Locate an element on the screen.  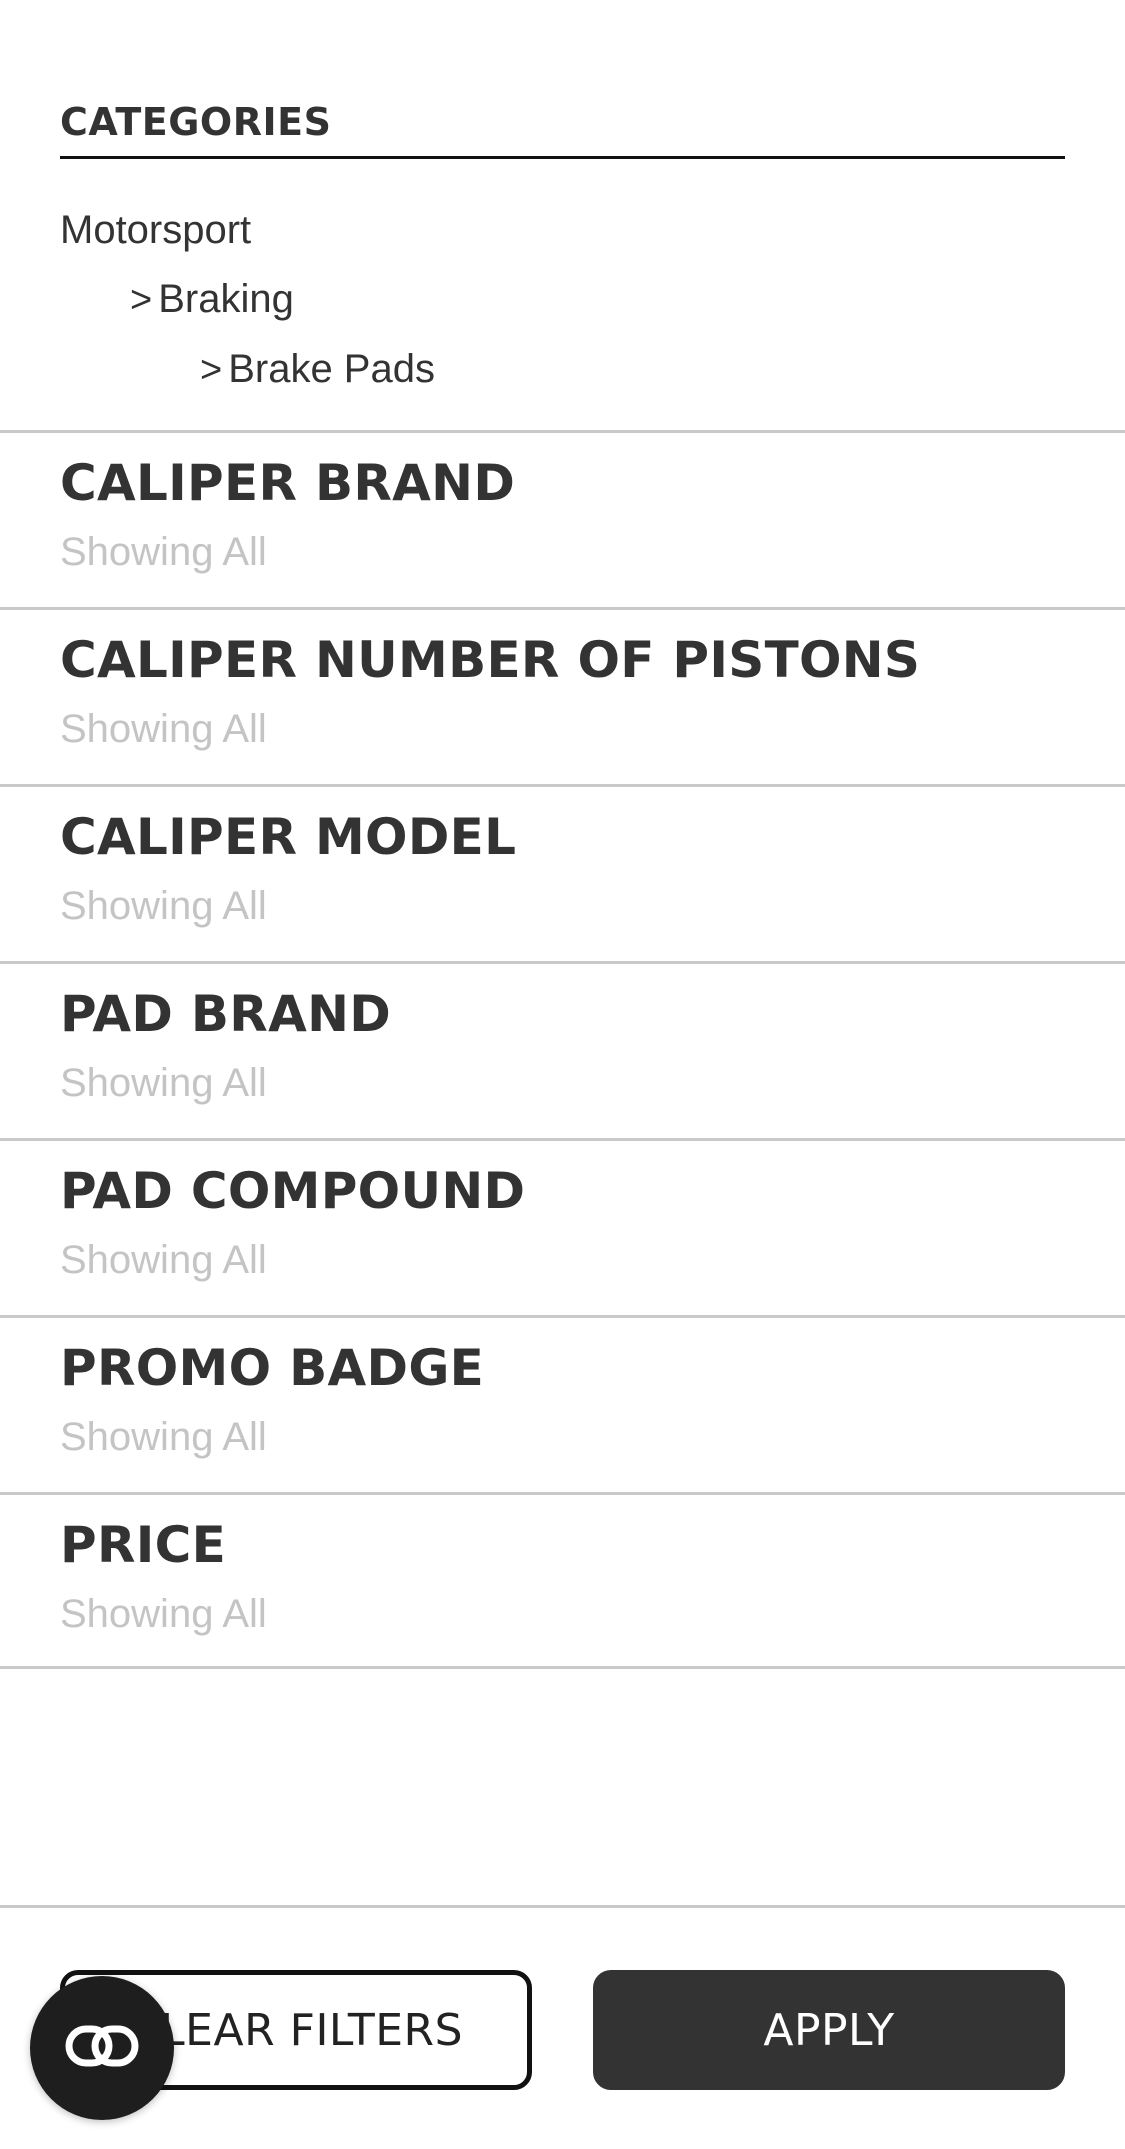
filter-title: CALIPER BRAND is located at coordinates (288, 483).